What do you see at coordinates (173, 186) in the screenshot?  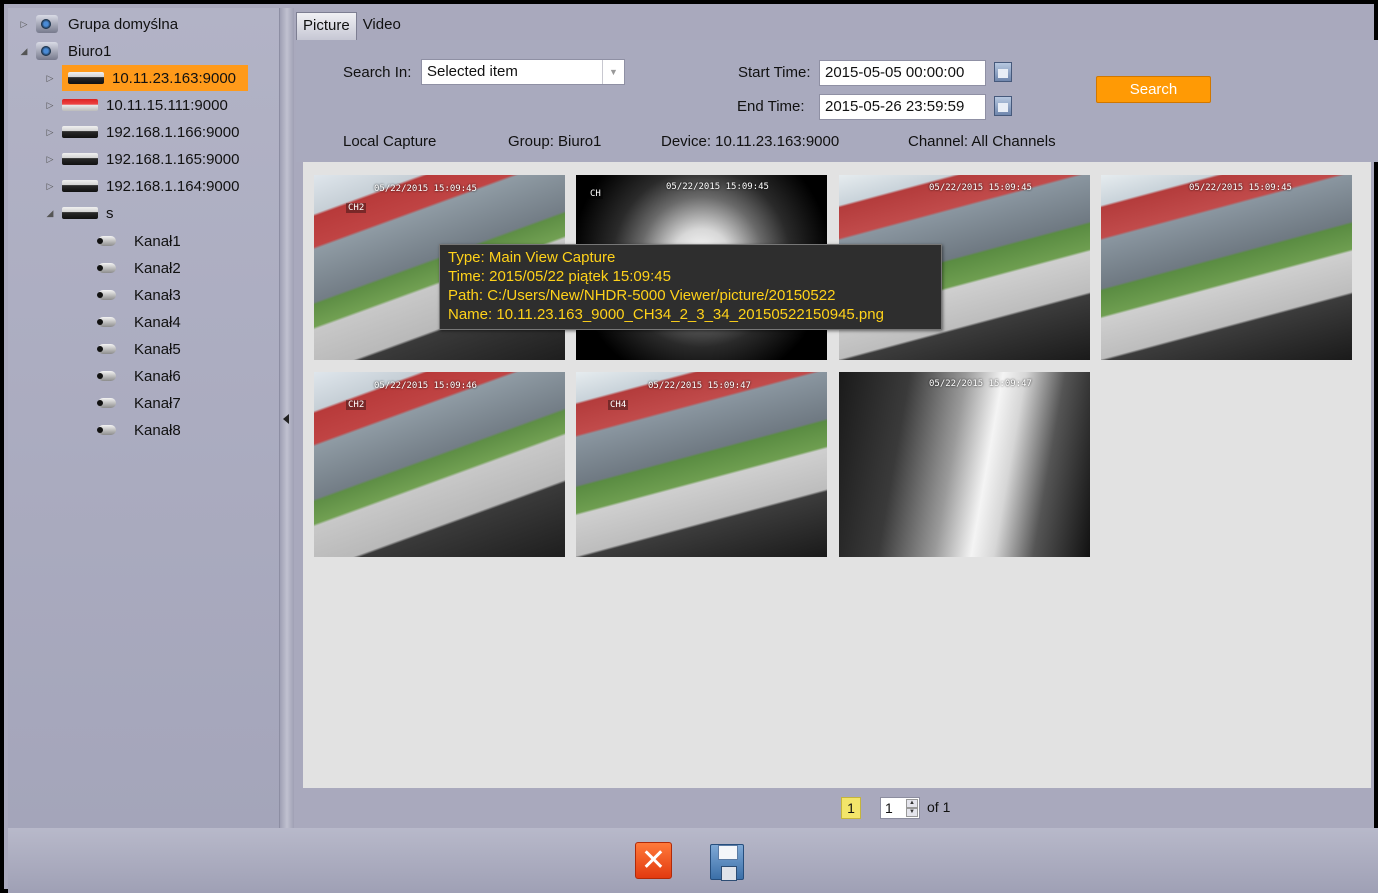 I see `tree-device-label: 192.168.1.164:9000` at bounding box center [173, 186].